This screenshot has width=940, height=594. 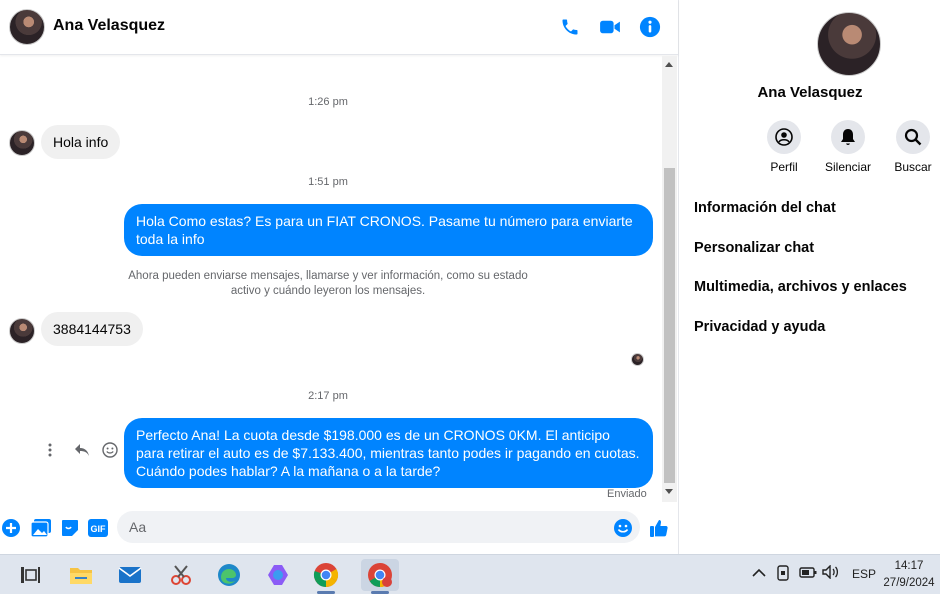 What do you see at coordinates (909, 575) in the screenshot?
I see `system-clock: 14:17 27/9/2024` at bounding box center [909, 575].